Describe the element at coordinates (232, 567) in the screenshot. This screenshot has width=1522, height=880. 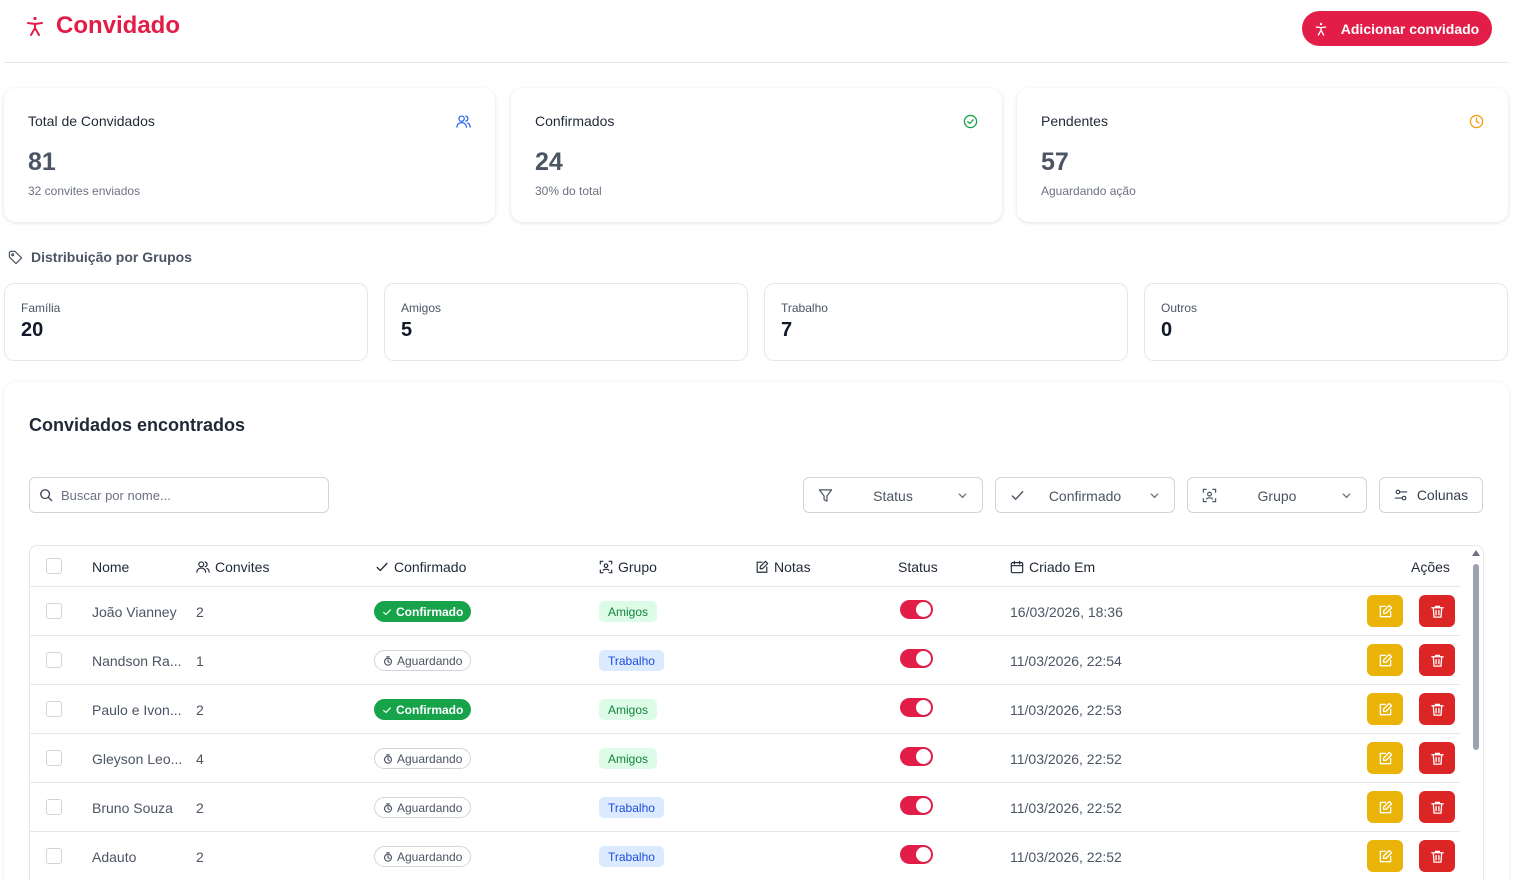
I see `column-header-convites: Convites` at that location.